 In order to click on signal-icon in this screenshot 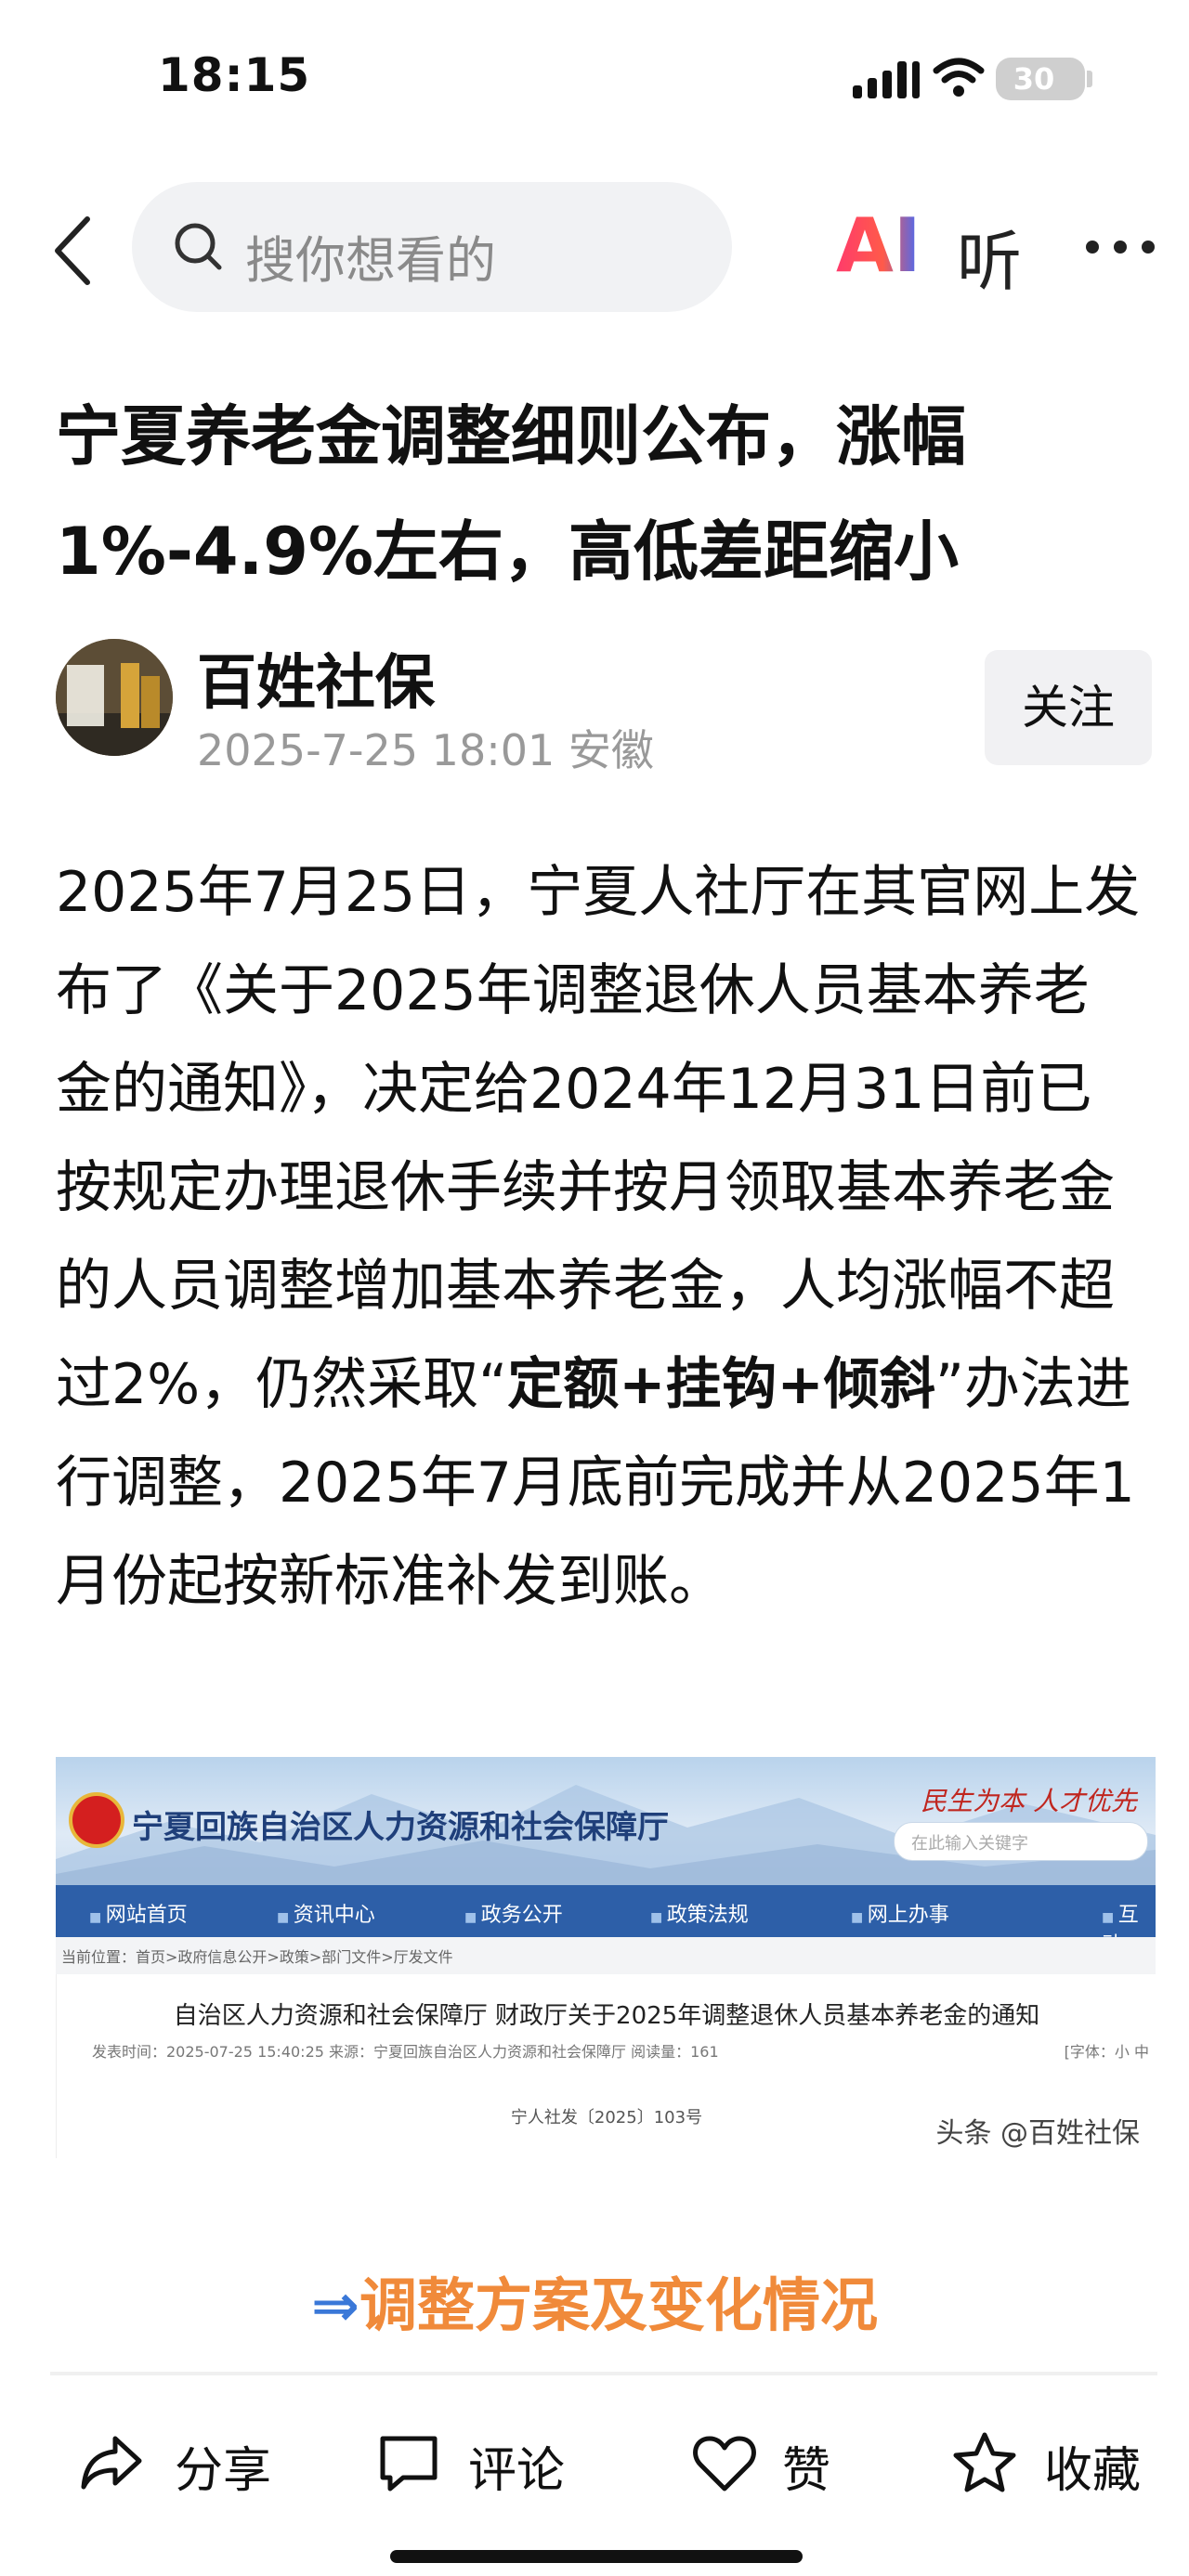, I will do `click(886, 79)`.